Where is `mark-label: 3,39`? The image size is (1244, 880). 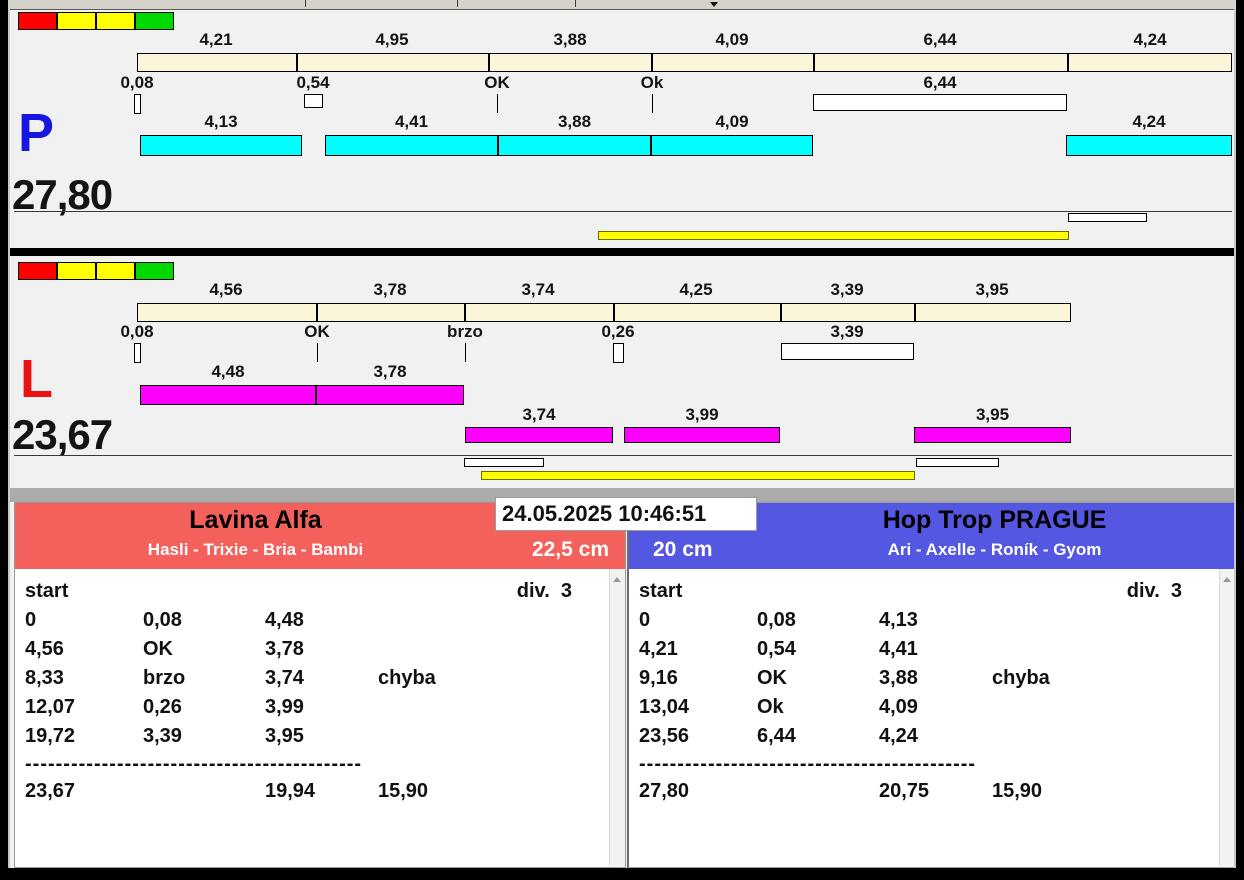 mark-label: 3,39 is located at coordinates (847, 331).